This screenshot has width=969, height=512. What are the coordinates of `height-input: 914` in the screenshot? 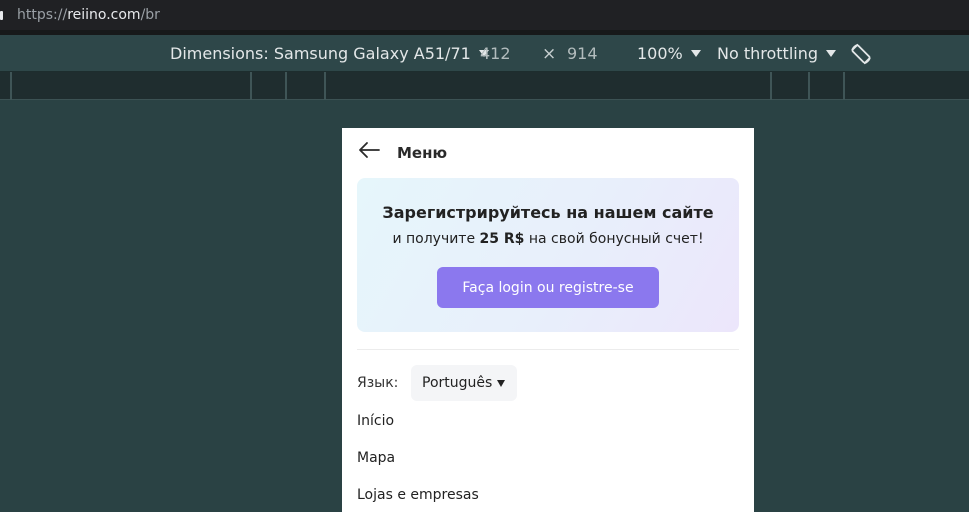 It's located at (582, 53).